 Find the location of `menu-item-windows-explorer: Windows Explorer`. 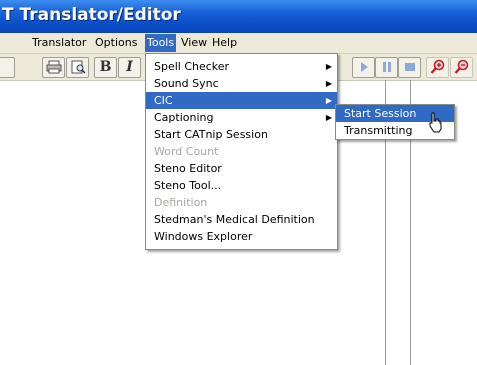

menu-item-windows-explorer: Windows Explorer is located at coordinates (241, 236).